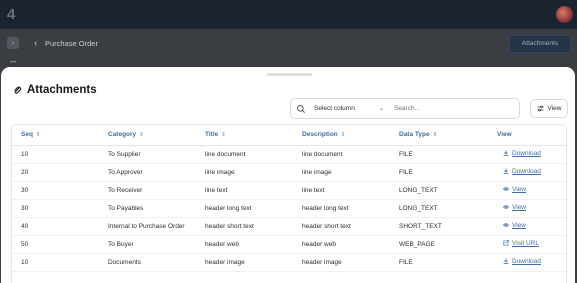  What do you see at coordinates (506, 243) in the screenshot?
I see `external-link-icon` at bounding box center [506, 243].